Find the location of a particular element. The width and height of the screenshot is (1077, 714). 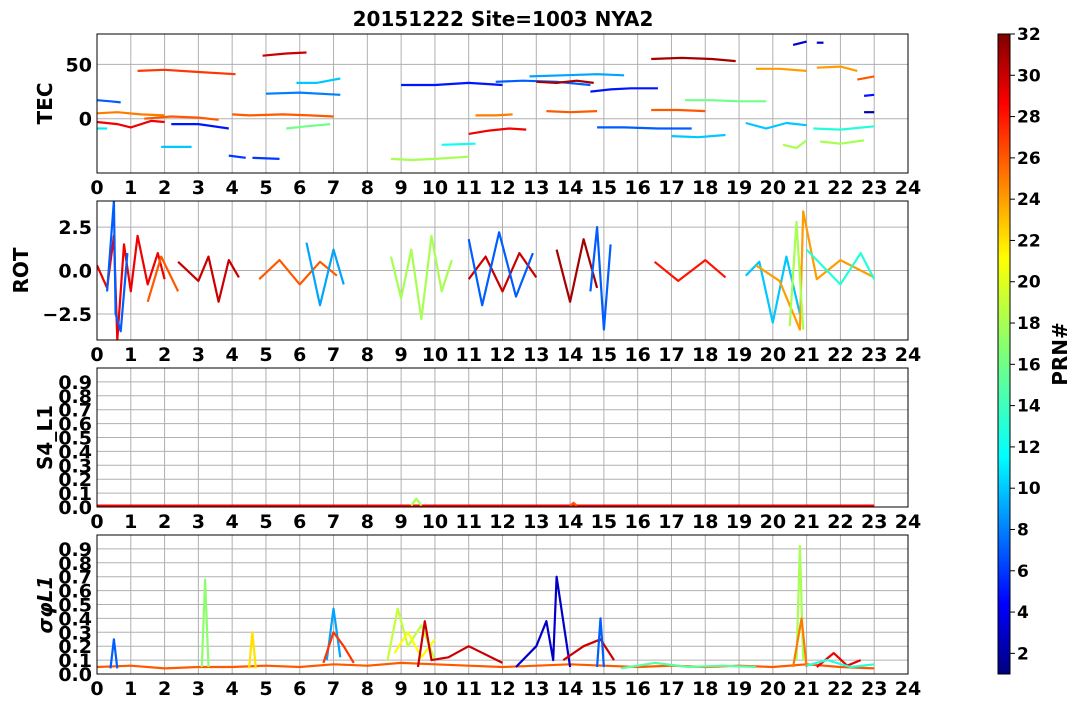

rot-xtick-label: 7 is located at coordinates (333, 355).